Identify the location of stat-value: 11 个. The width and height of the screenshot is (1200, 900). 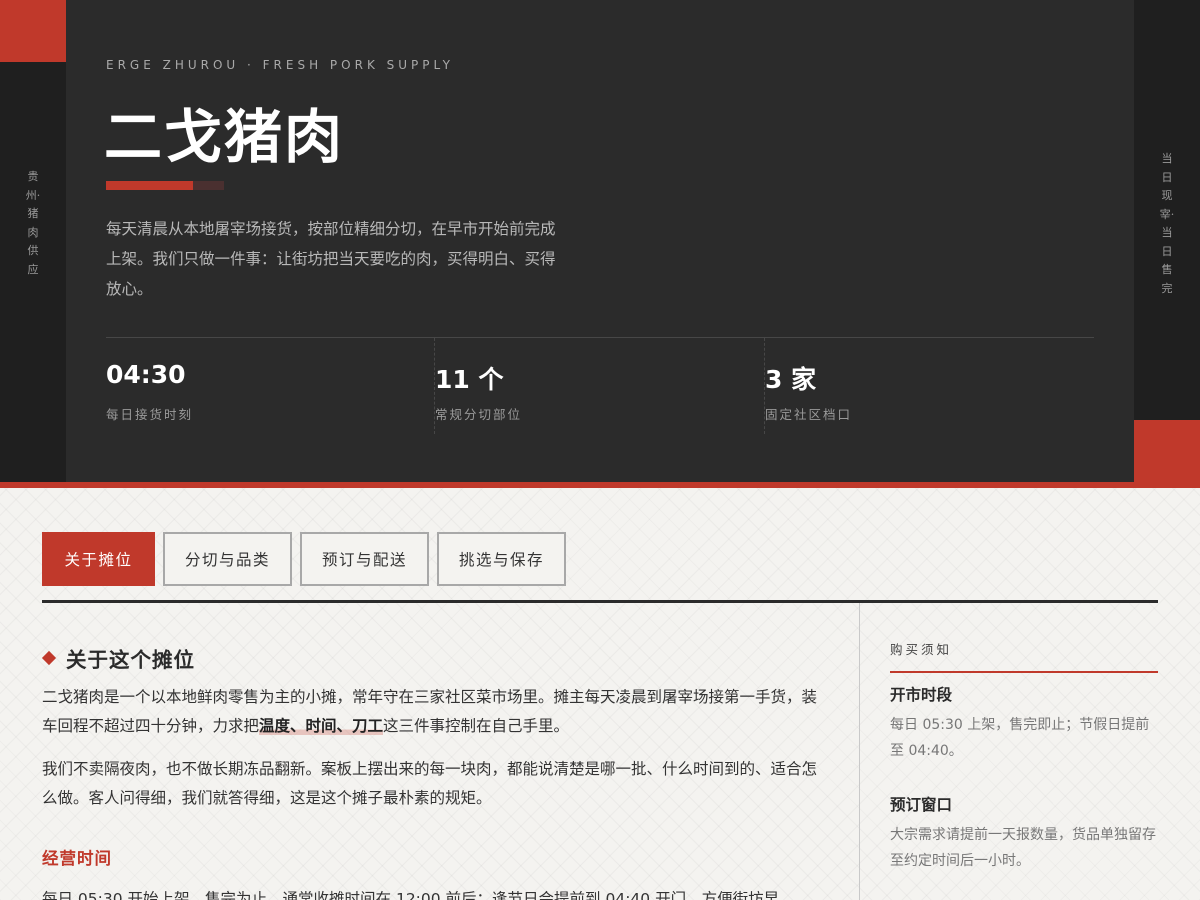
(469, 379).